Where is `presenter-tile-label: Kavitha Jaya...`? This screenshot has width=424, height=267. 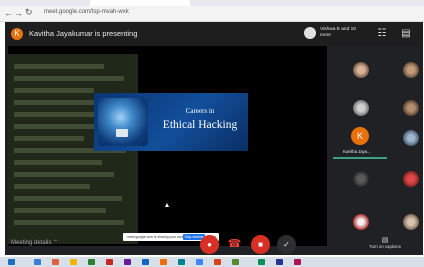
presenter-tile-label: Kavitha Jaya... is located at coordinates (357, 151).